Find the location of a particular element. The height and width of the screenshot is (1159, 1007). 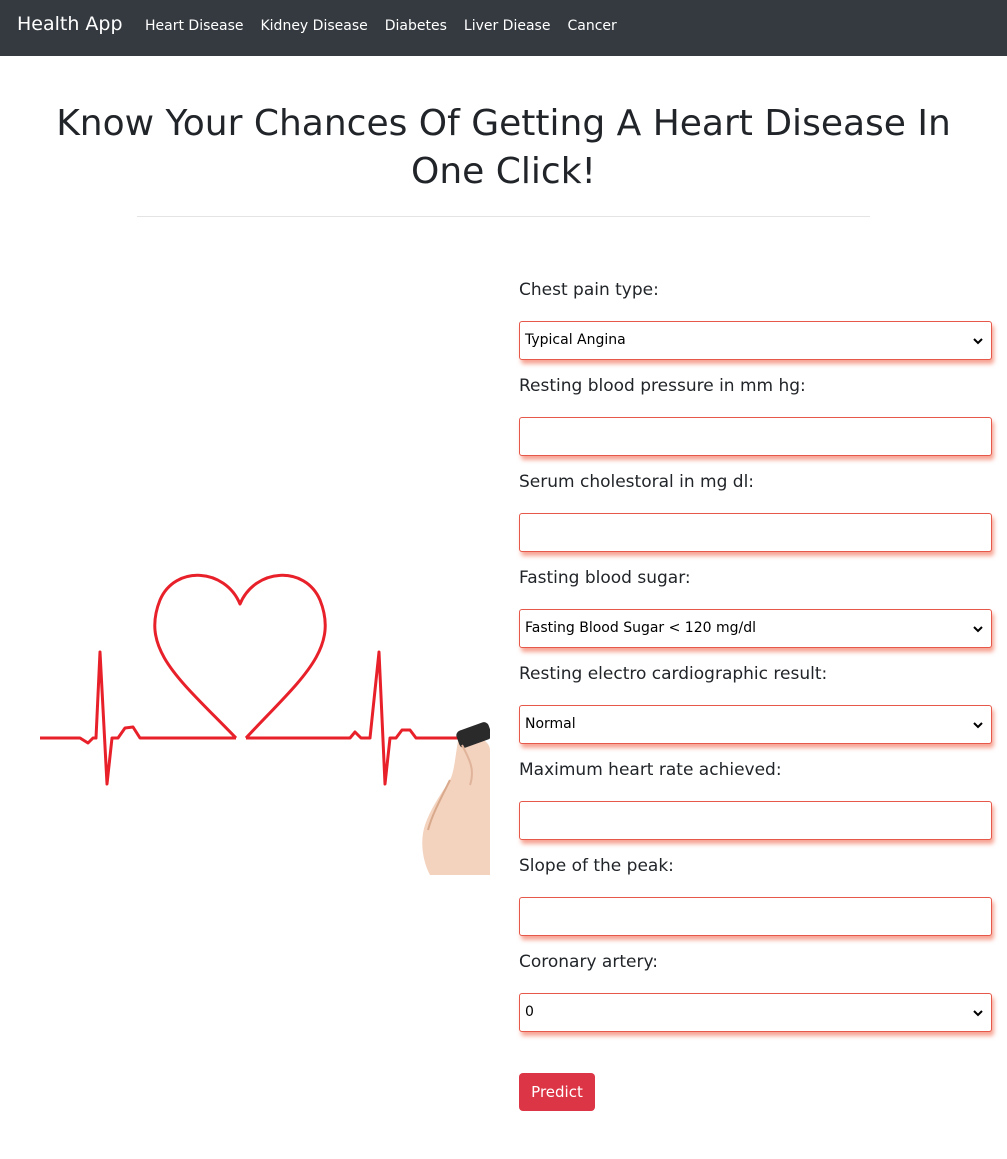

nav-link-heart-disease: Heart Disease is located at coordinates (194, 26).